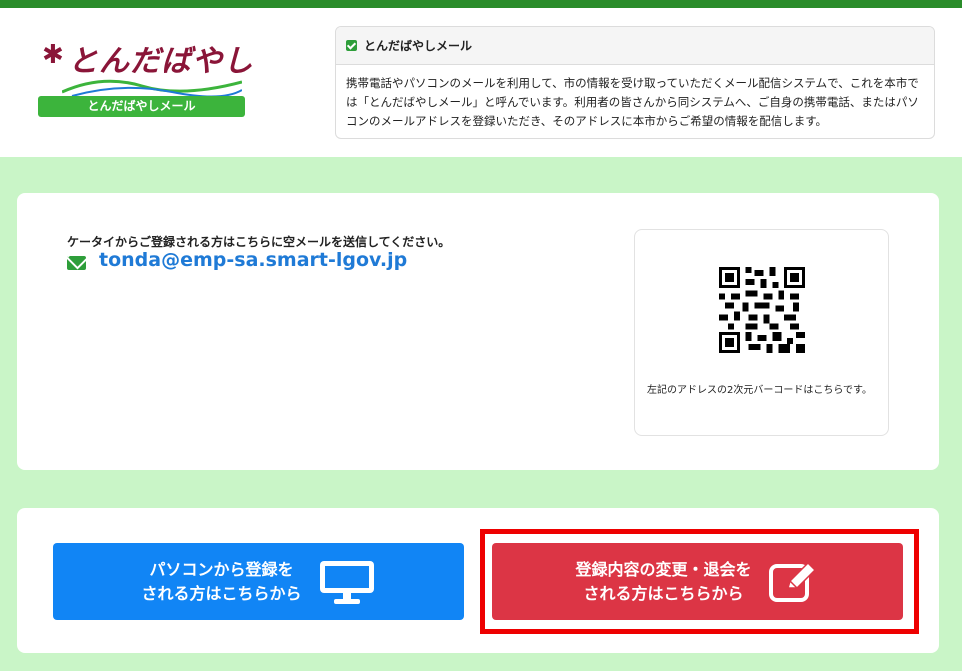 This screenshot has width=962, height=671. Describe the element at coordinates (76, 263) in the screenshot. I see `envelope-icon` at that location.